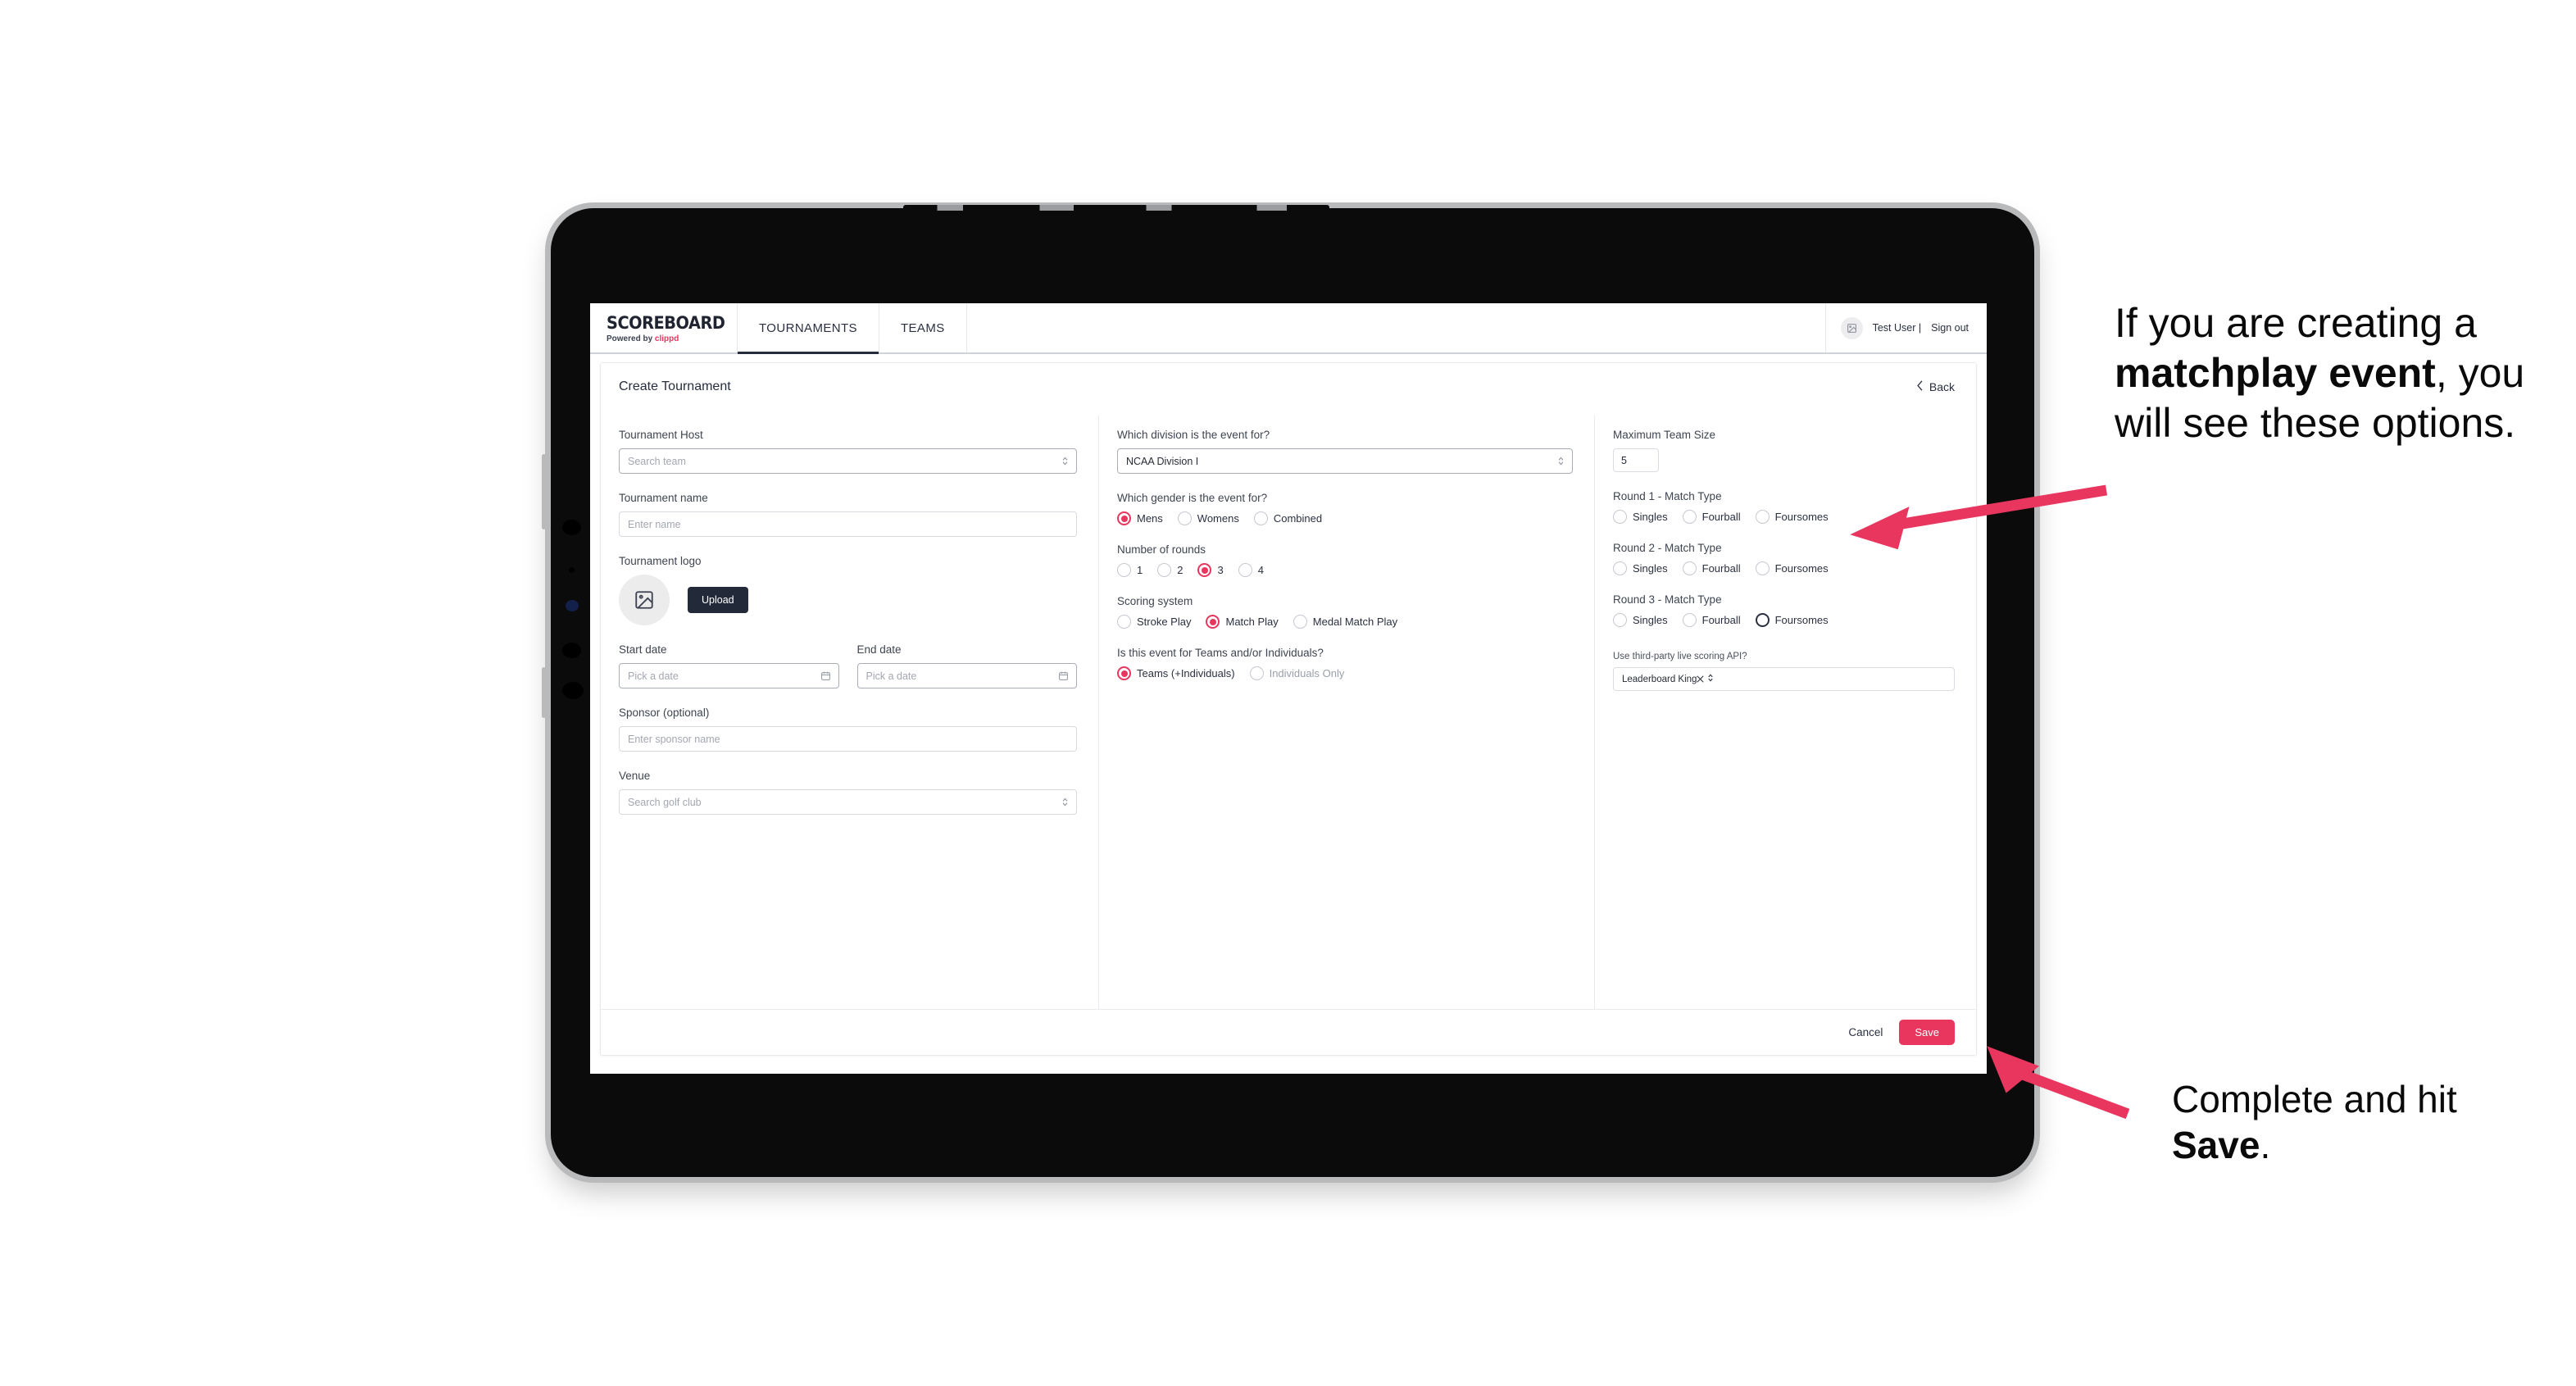  What do you see at coordinates (1140, 518) in the screenshot?
I see `radio-gender-mens: Mens` at bounding box center [1140, 518].